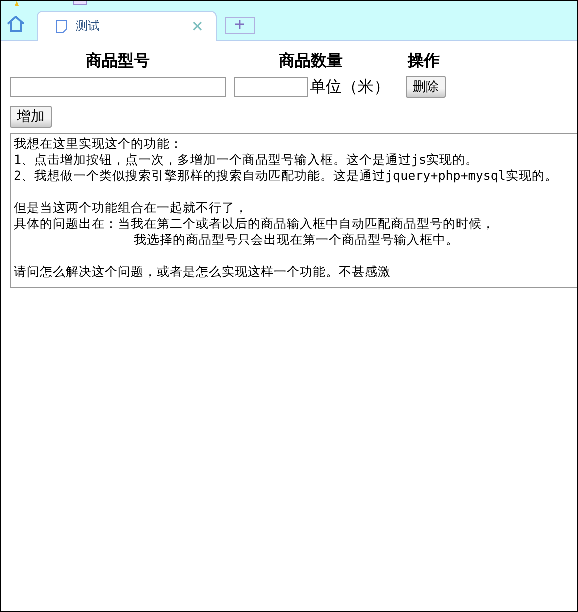 This screenshot has width=578, height=612. Describe the element at coordinates (80, 3) in the screenshot. I see `folder-icon` at that location.